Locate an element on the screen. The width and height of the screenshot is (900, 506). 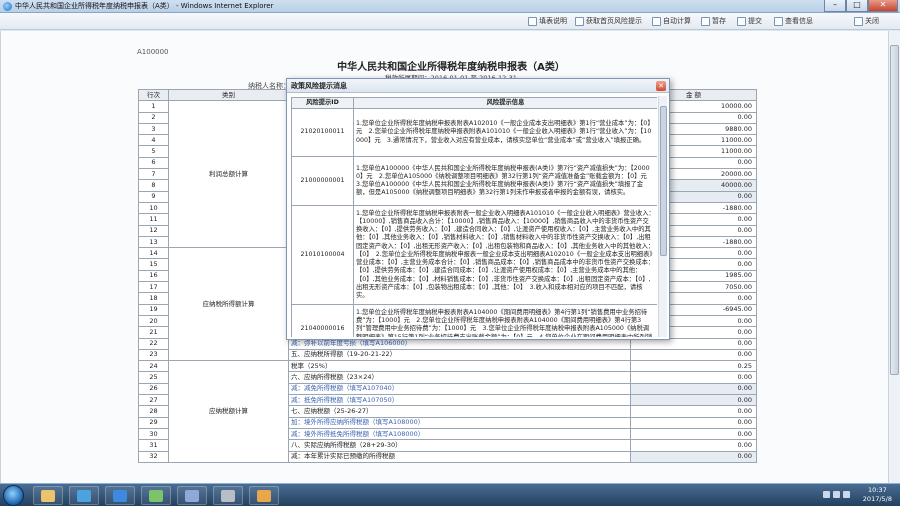
row-number: 12 is located at coordinates (153, 230).